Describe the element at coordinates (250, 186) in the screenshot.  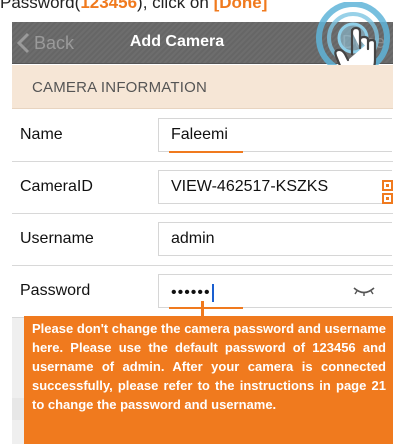
I see `camera-id-value: VIEW-462517-KSZKS` at that location.